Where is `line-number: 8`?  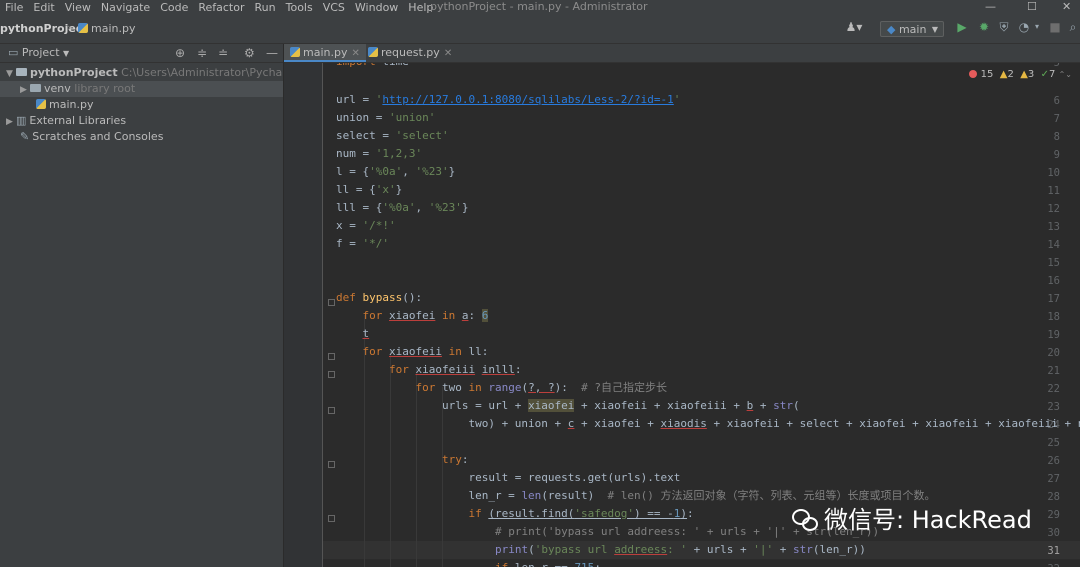 line-number: 8 is located at coordinates (1056, 137).